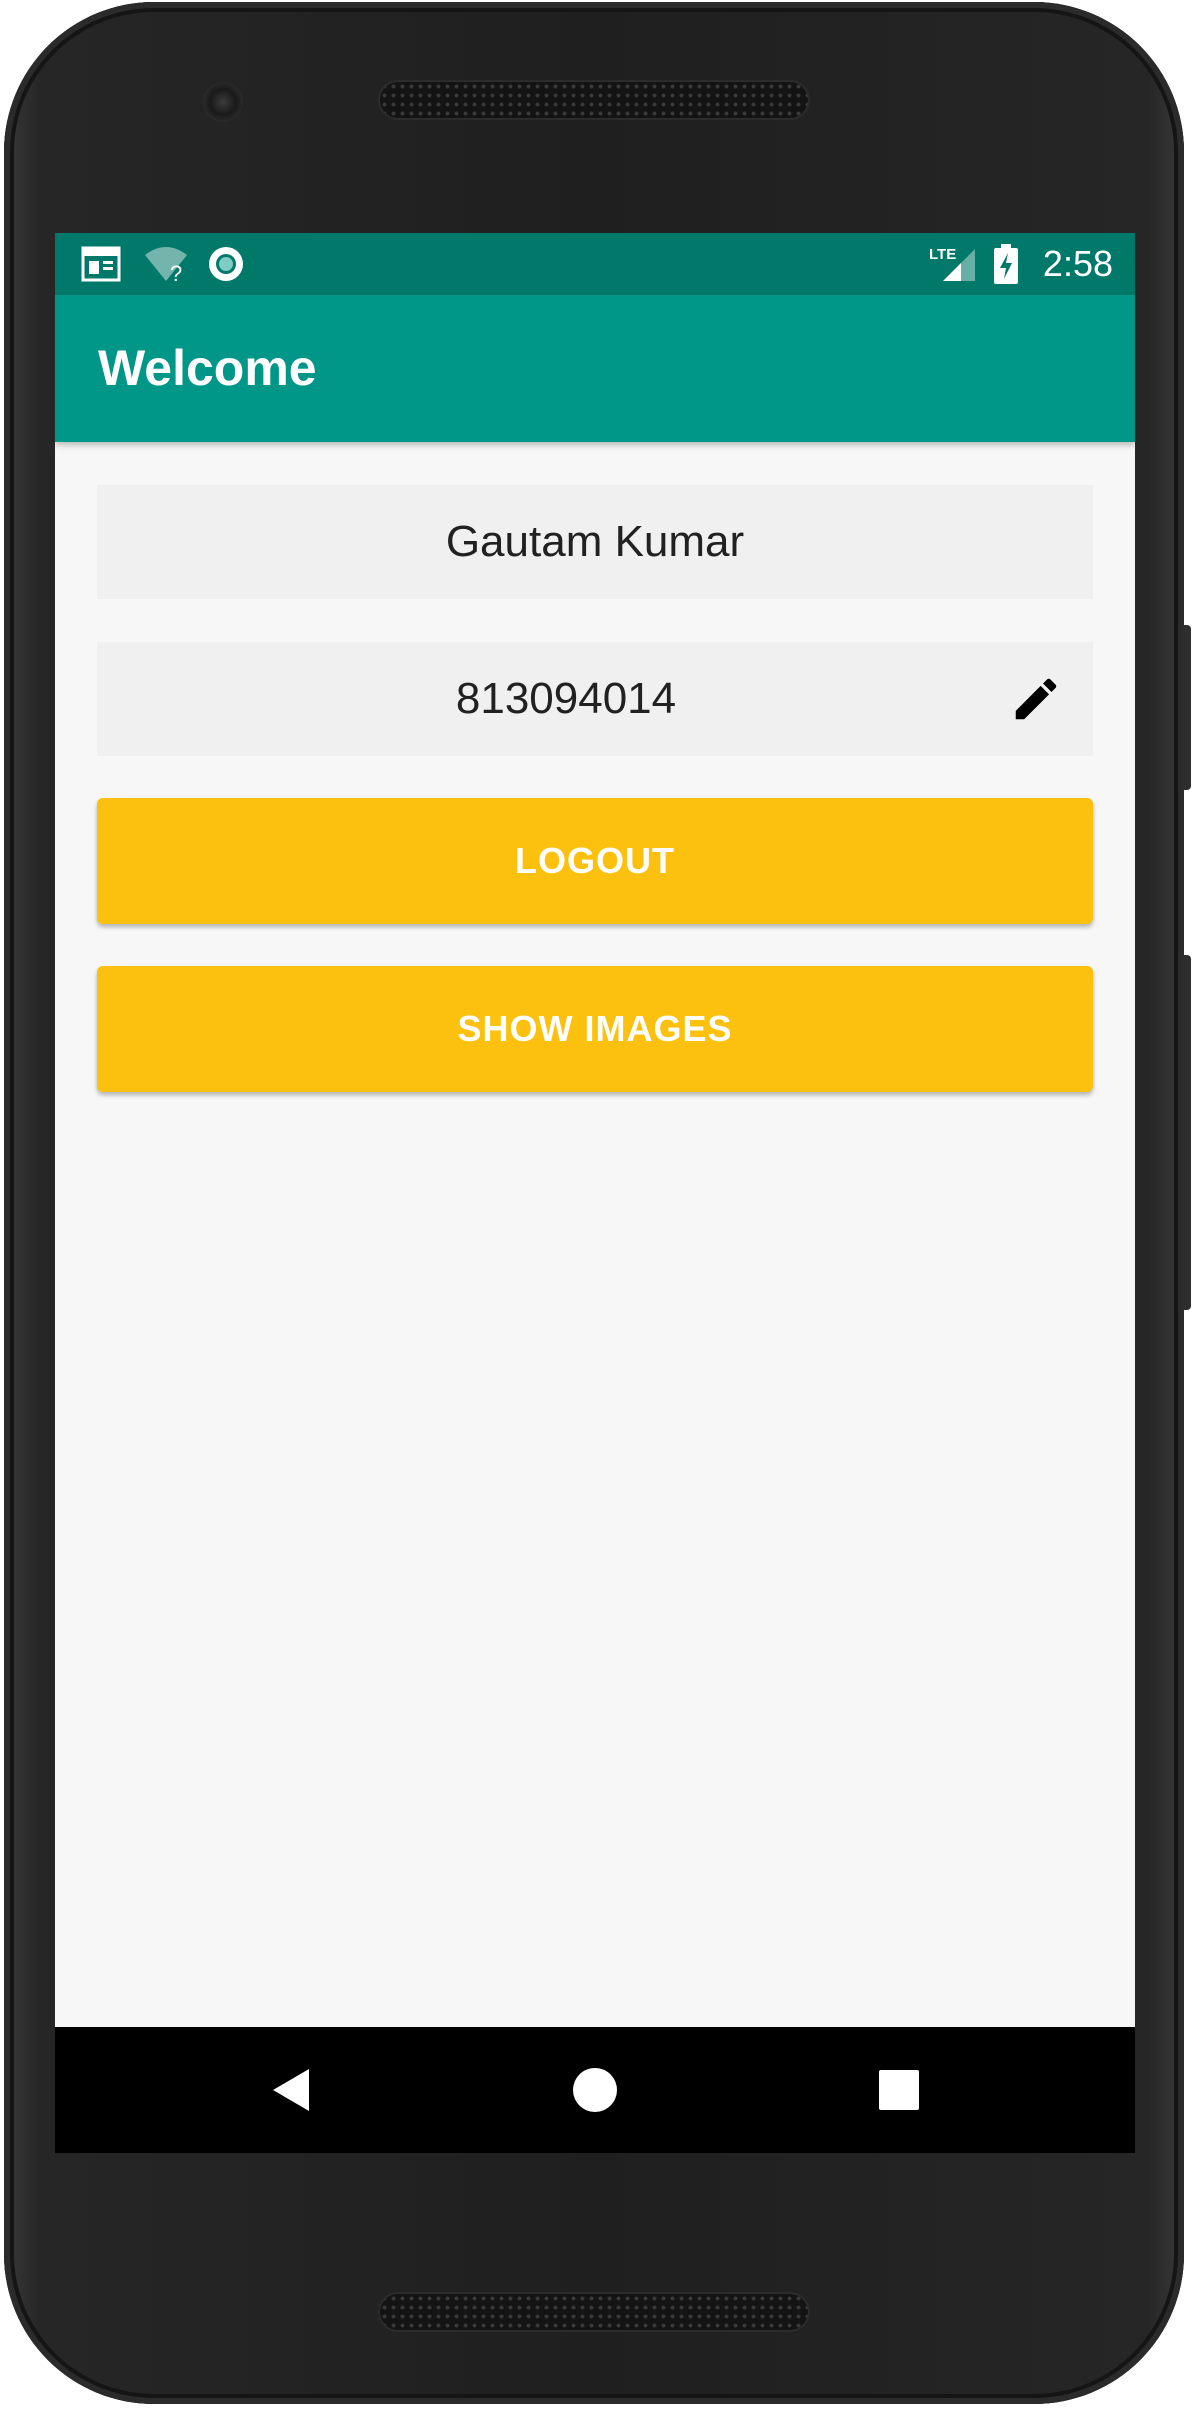 The width and height of the screenshot is (1198, 2409). What do you see at coordinates (1187, 707) in the screenshot?
I see `power-button` at bounding box center [1187, 707].